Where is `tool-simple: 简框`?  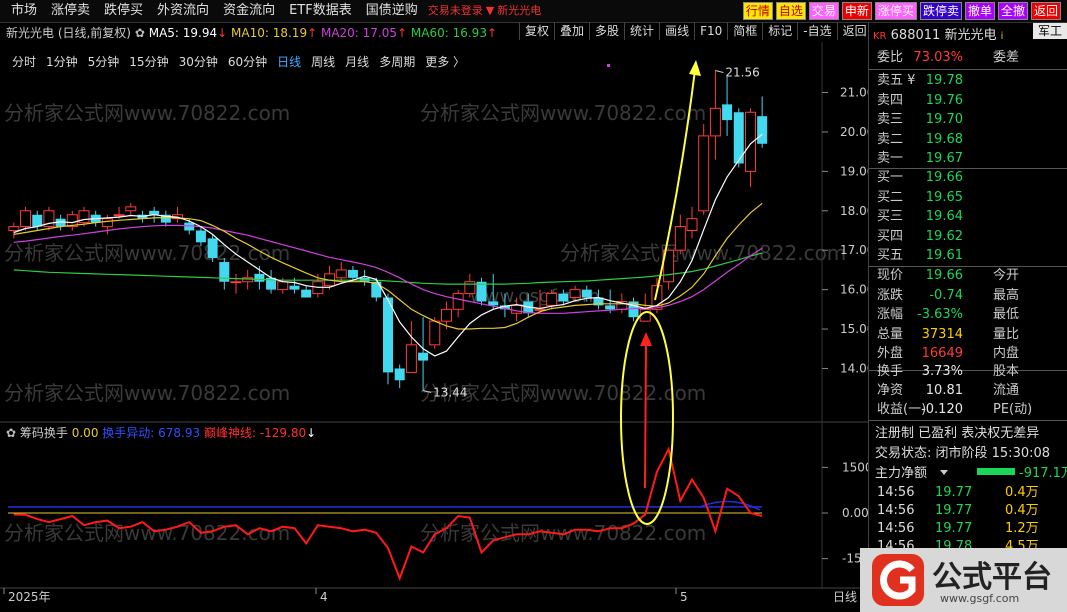
tool-simple: 简框 is located at coordinates (744, 31).